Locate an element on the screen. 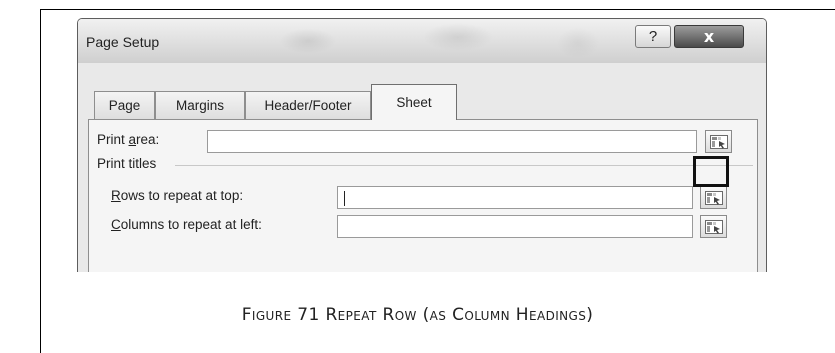 The image size is (835, 353). dialog-title: Page Setup is located at coordinates (123, 42).